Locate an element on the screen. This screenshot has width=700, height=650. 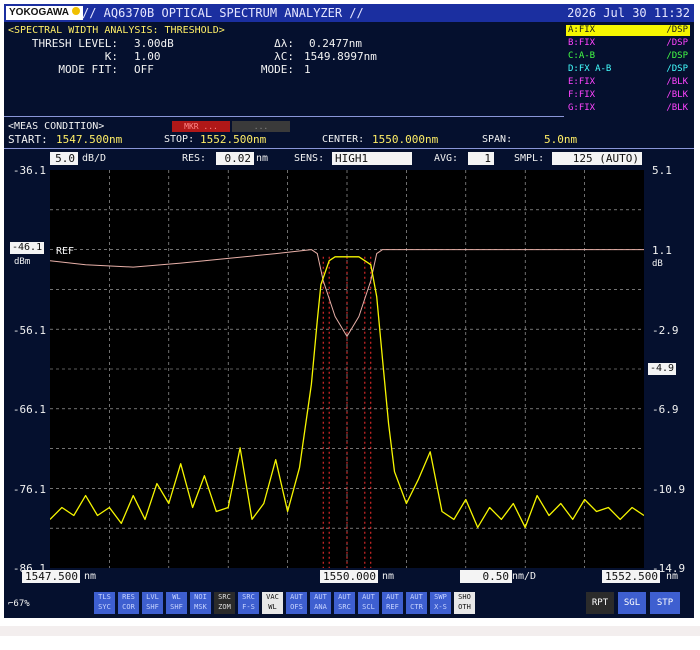
avg-label: AVG: is located at coordinates (446, 158).